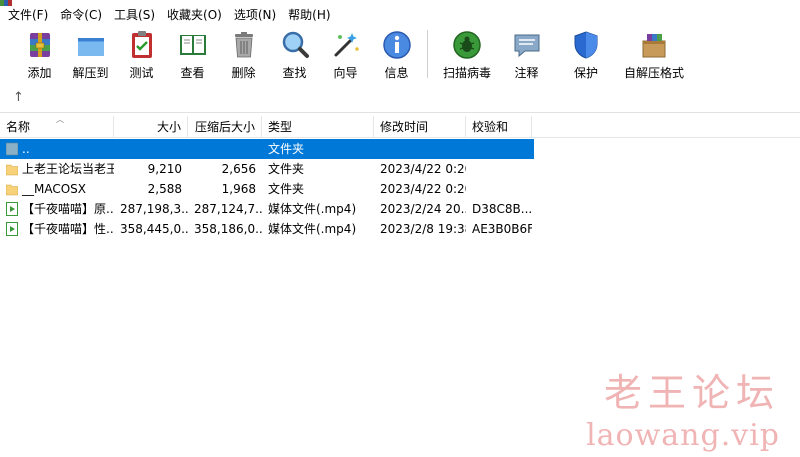 This screenshot has width=800, height=457. I want to click on toolbar-separator, so click(427, 54).